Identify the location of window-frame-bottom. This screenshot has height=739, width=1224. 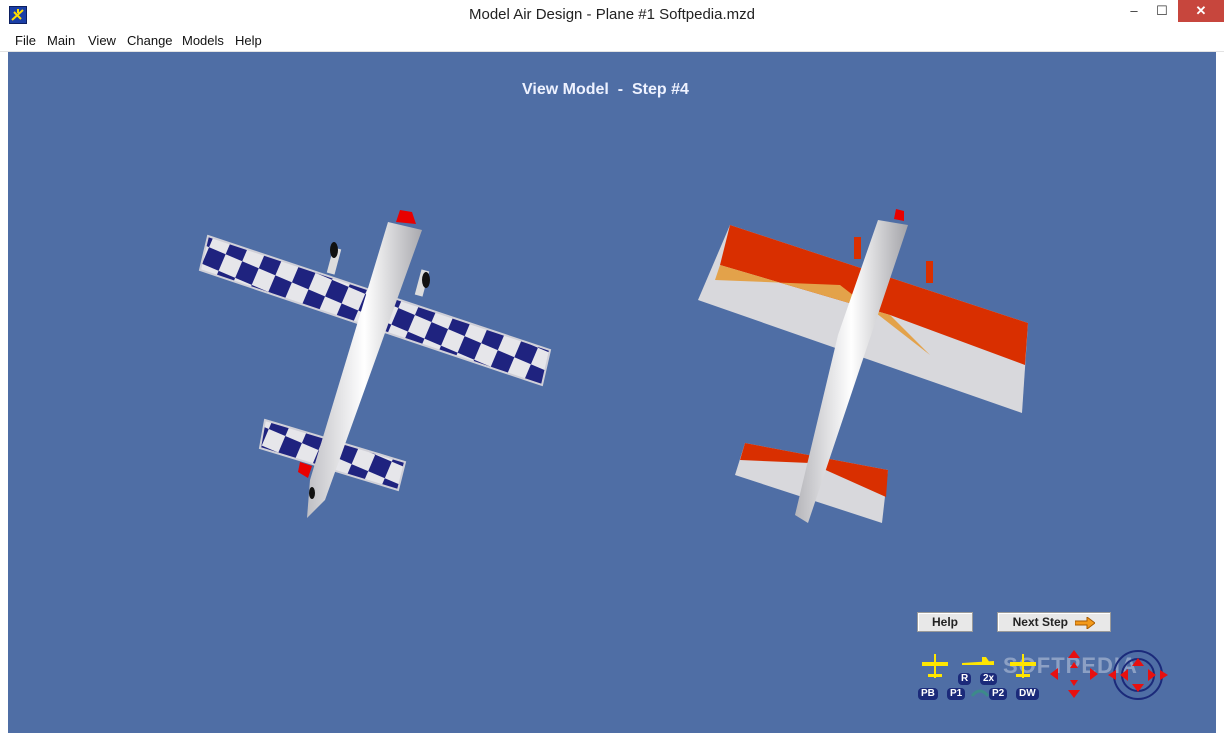
(612, 736).